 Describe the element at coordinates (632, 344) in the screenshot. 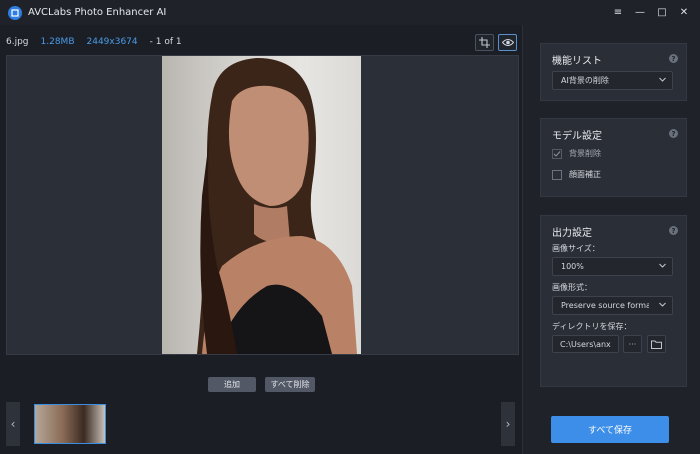

I see `browse-button: ···` at that location.